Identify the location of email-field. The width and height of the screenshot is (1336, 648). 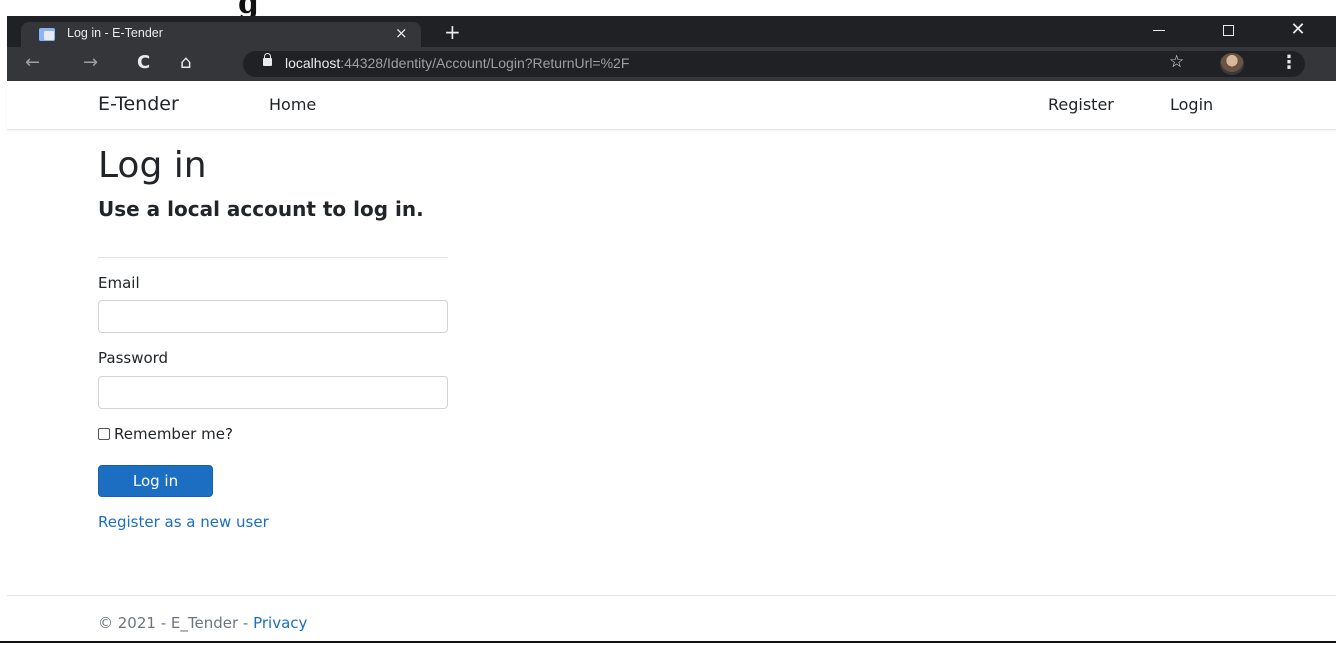
(273, 316).